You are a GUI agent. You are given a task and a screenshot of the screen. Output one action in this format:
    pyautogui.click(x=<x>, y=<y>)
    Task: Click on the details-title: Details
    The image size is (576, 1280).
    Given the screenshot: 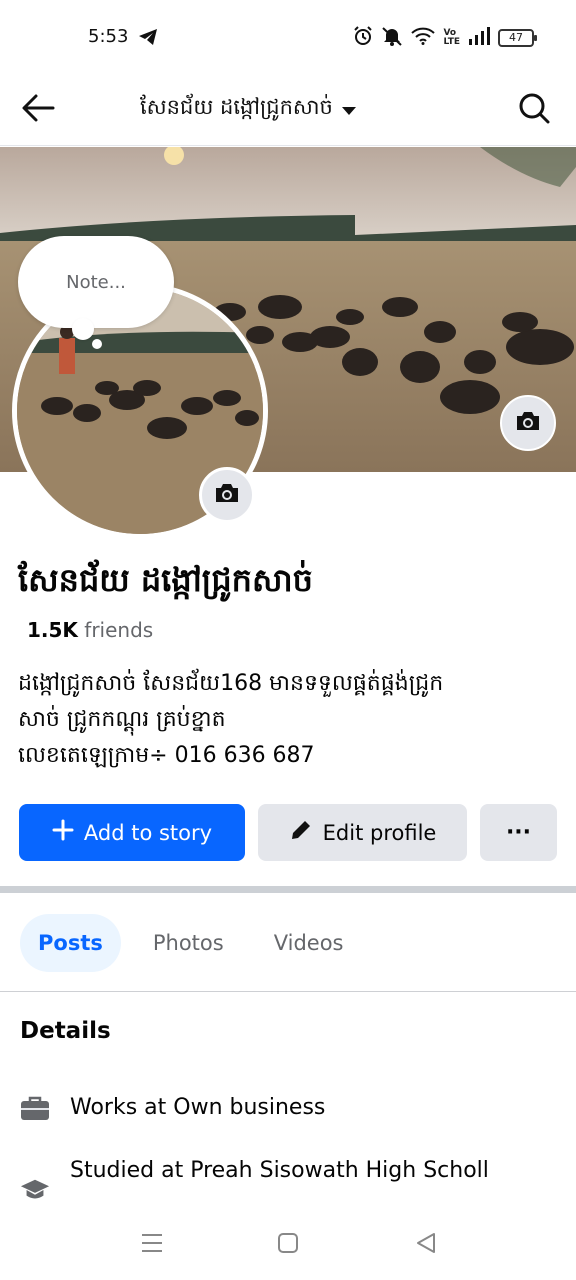 What is the action you would take?
    pyautogui.click(x=65, y=1031)
    